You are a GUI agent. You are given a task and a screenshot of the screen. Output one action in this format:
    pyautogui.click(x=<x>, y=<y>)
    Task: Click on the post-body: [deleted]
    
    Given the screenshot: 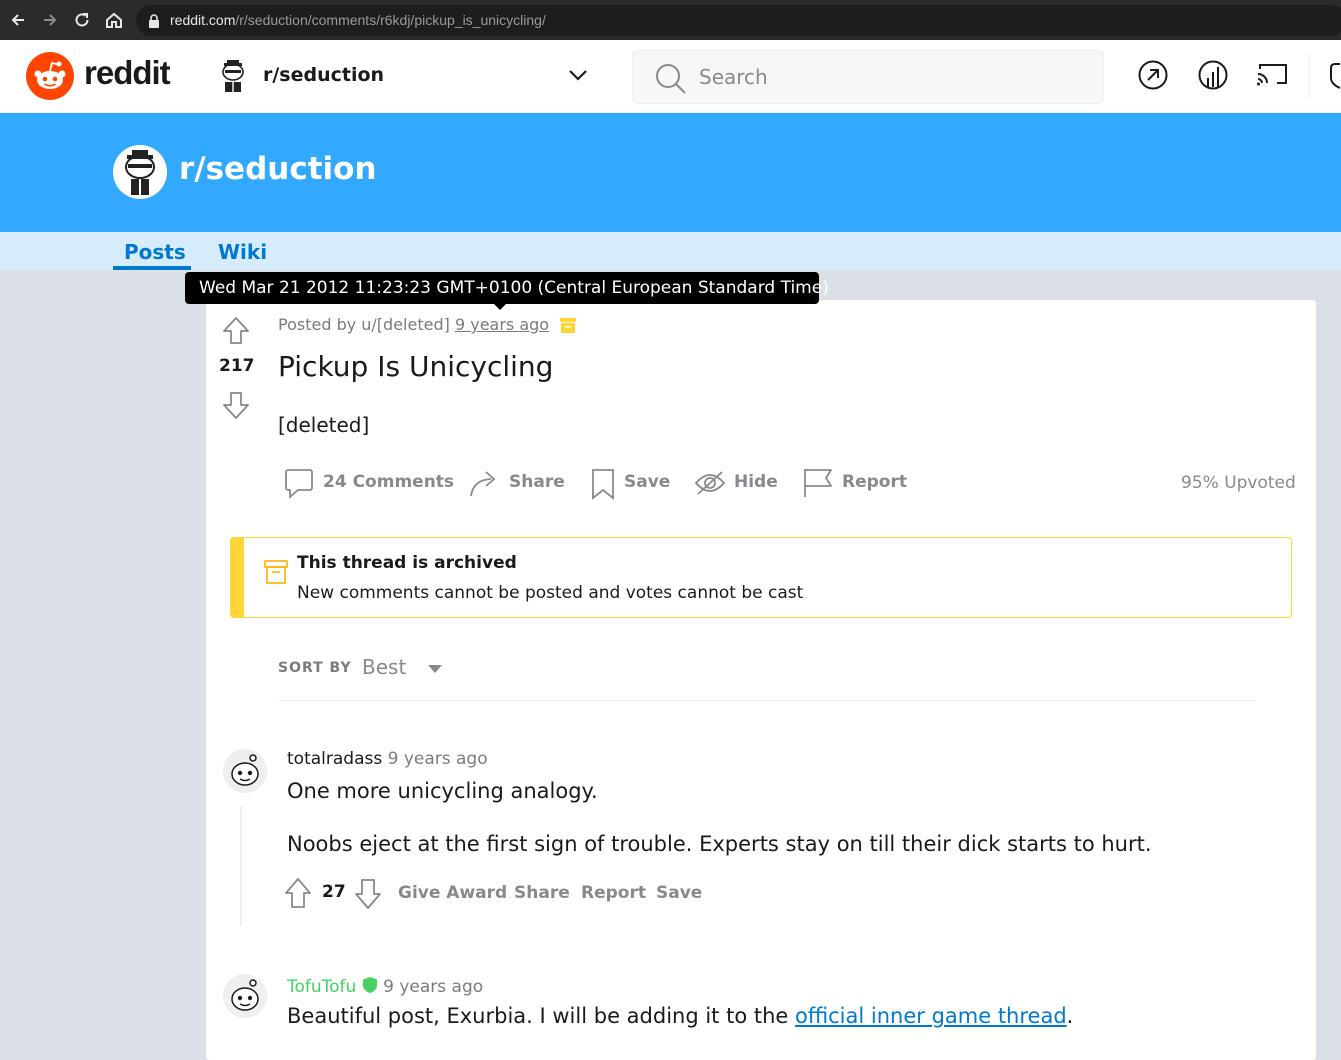 What is the action you would take?
    pyautogui.click(x=324, y=425)
    